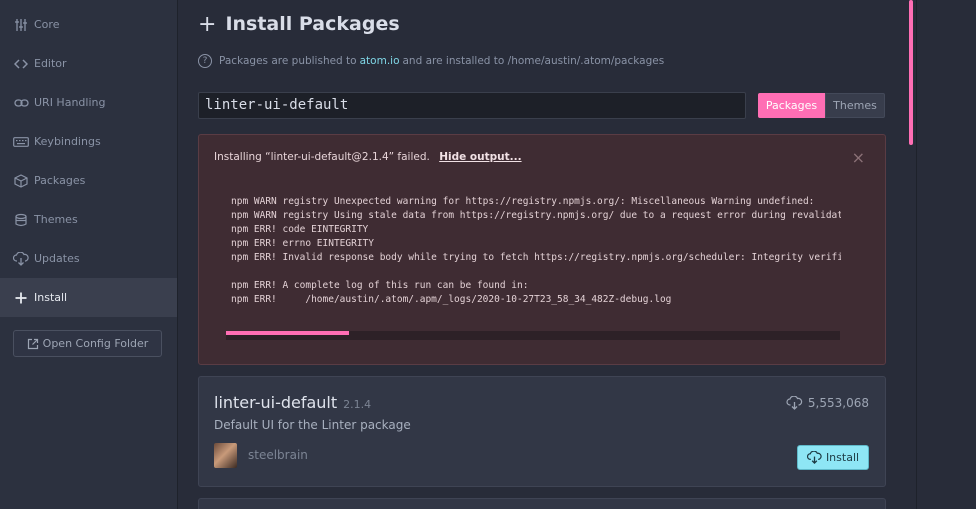 The image size is (976, 509). I want to click on sidebar-item-editor: Editor, so click(88, 63).